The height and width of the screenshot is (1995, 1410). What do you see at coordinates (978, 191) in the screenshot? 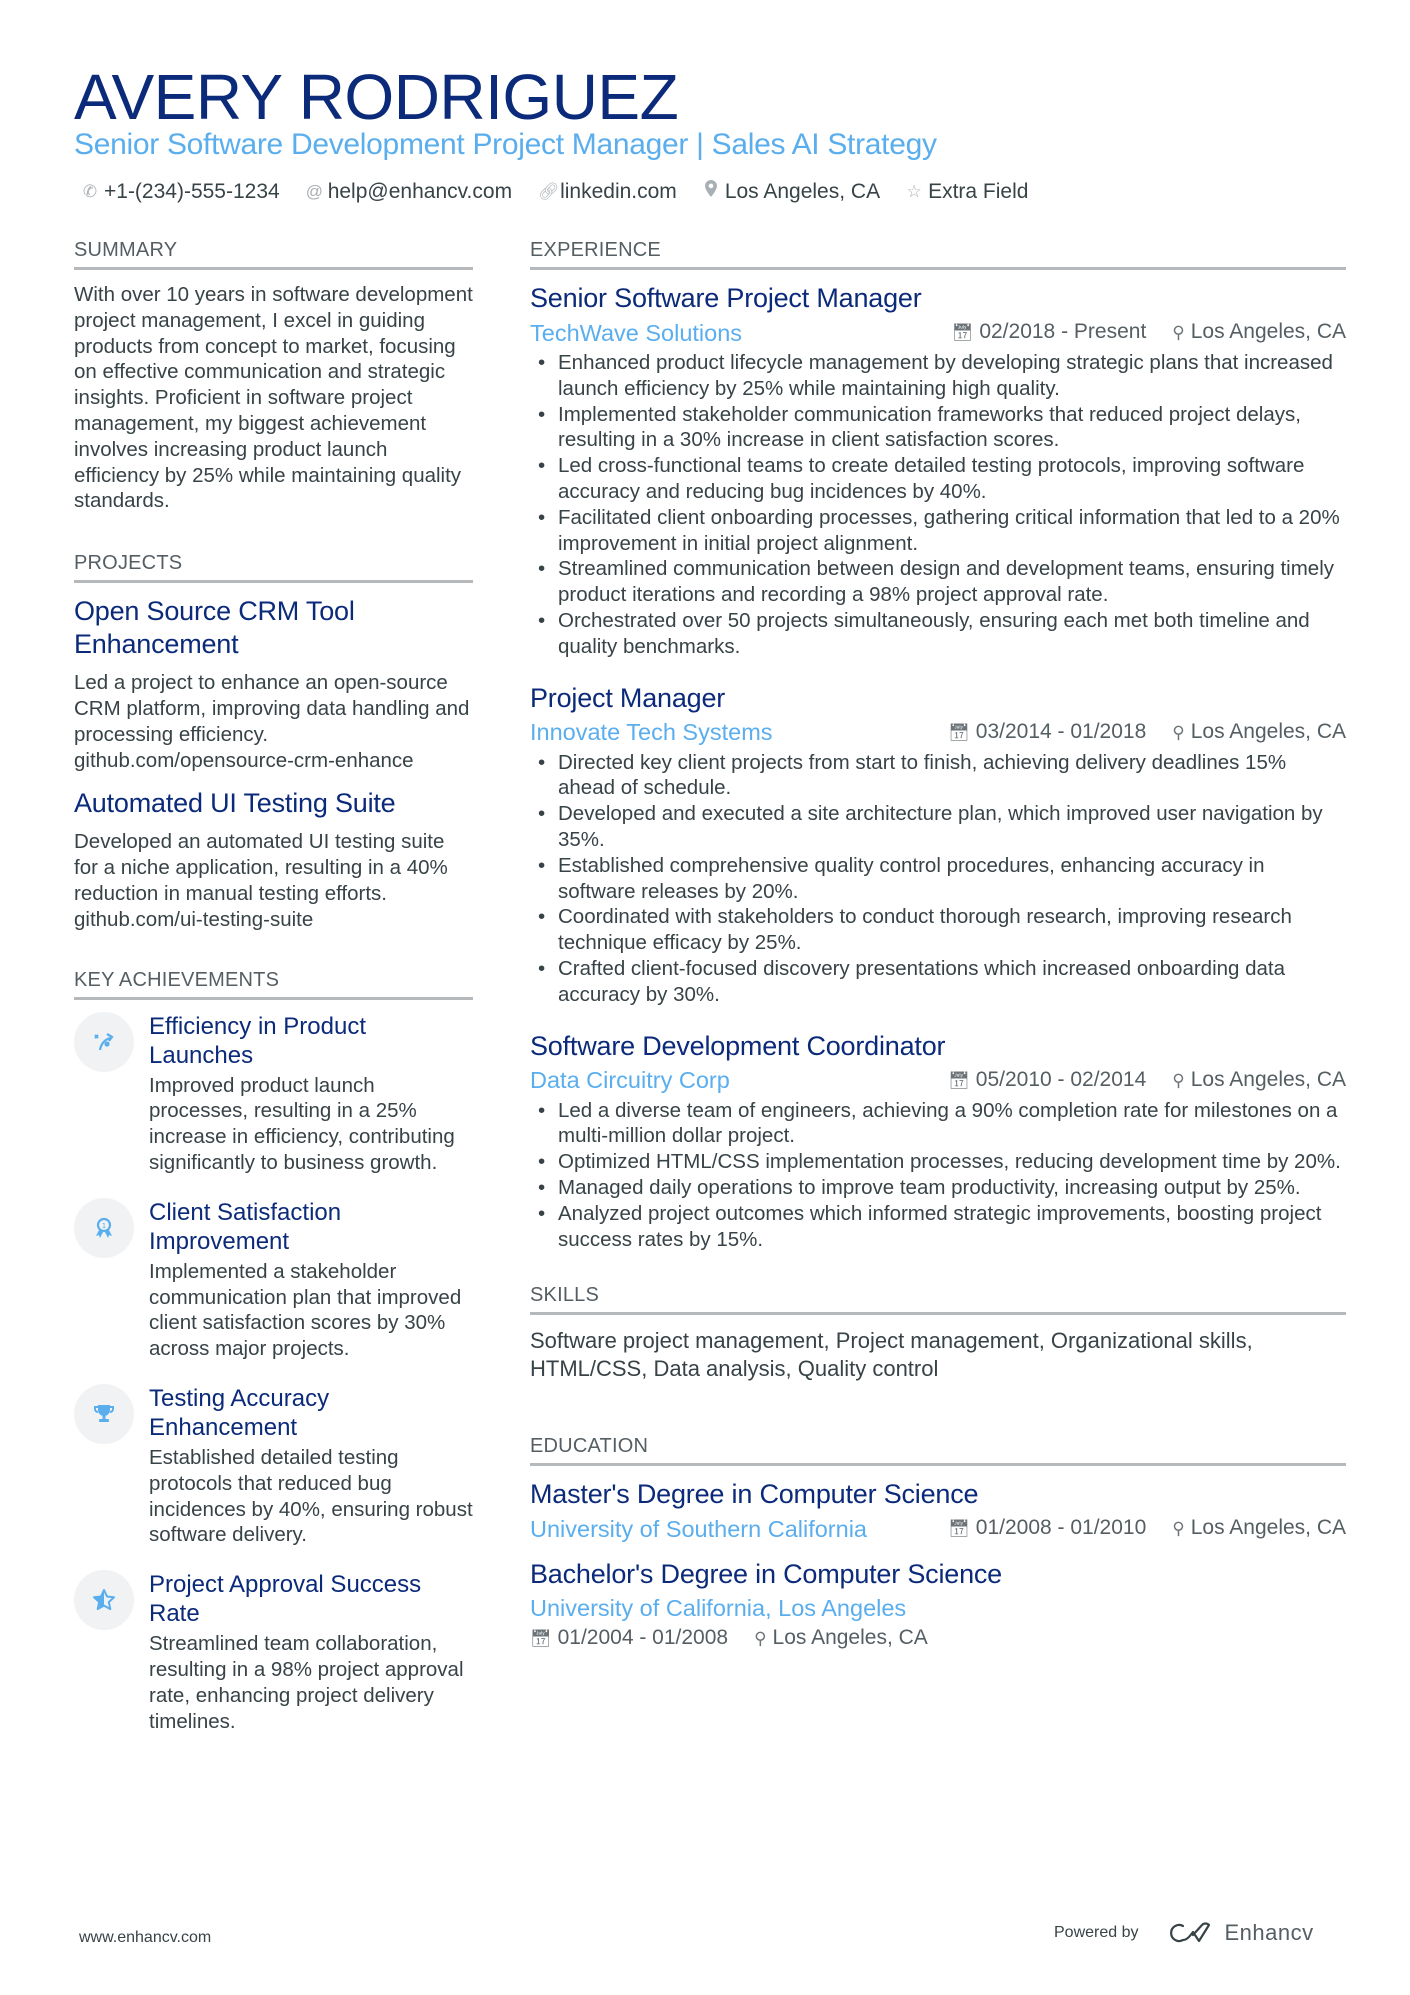
I see `contact-extra-text: Extra Field` at bounding box center [978, 191].